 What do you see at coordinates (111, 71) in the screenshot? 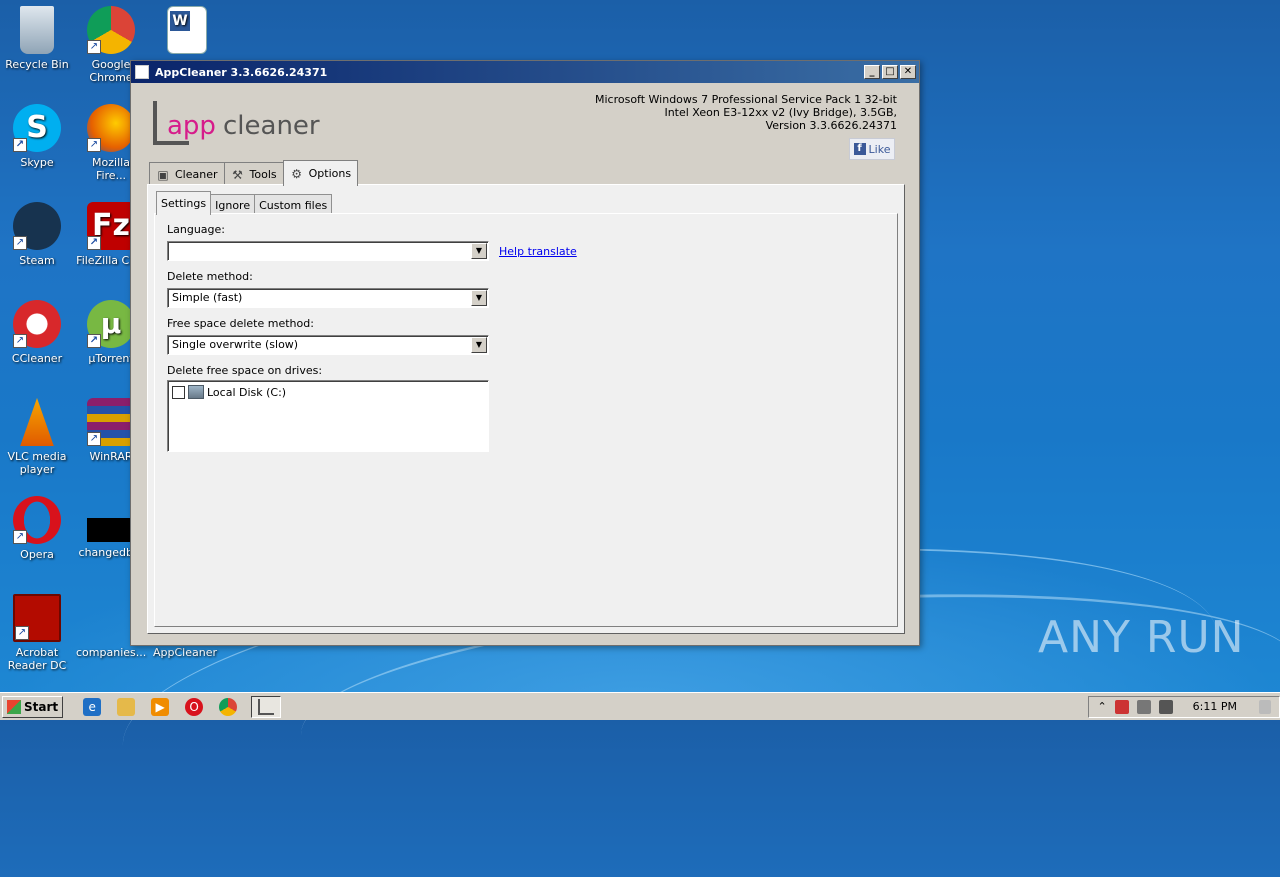
I see `desktop-icon-label: Google Chrome` at bounding box center [111, 71].